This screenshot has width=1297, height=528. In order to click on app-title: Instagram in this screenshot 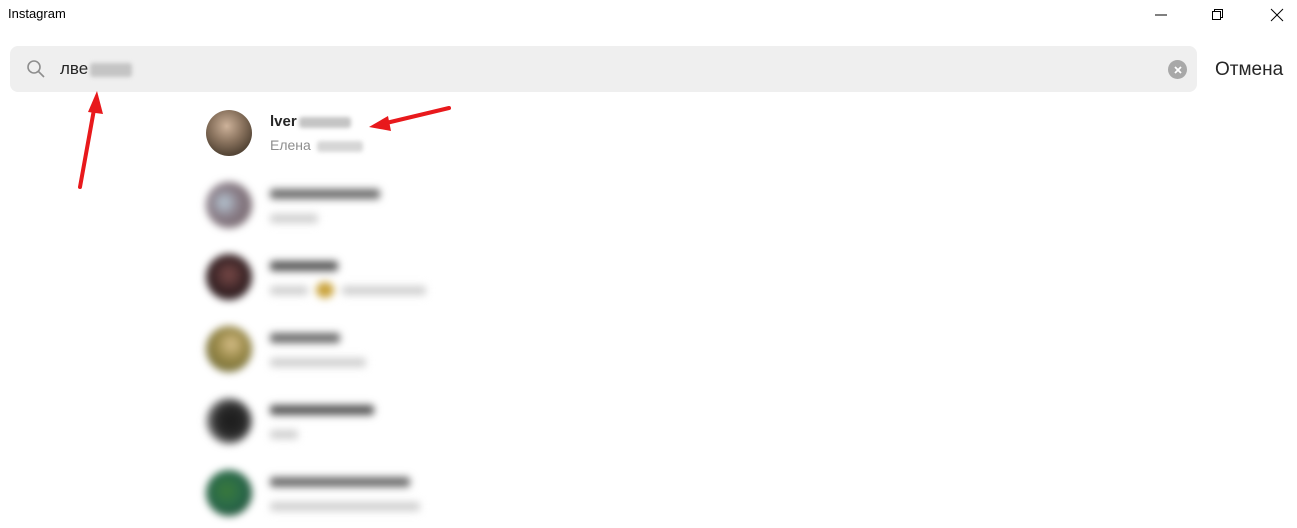, I will do `click(37, 13)`.